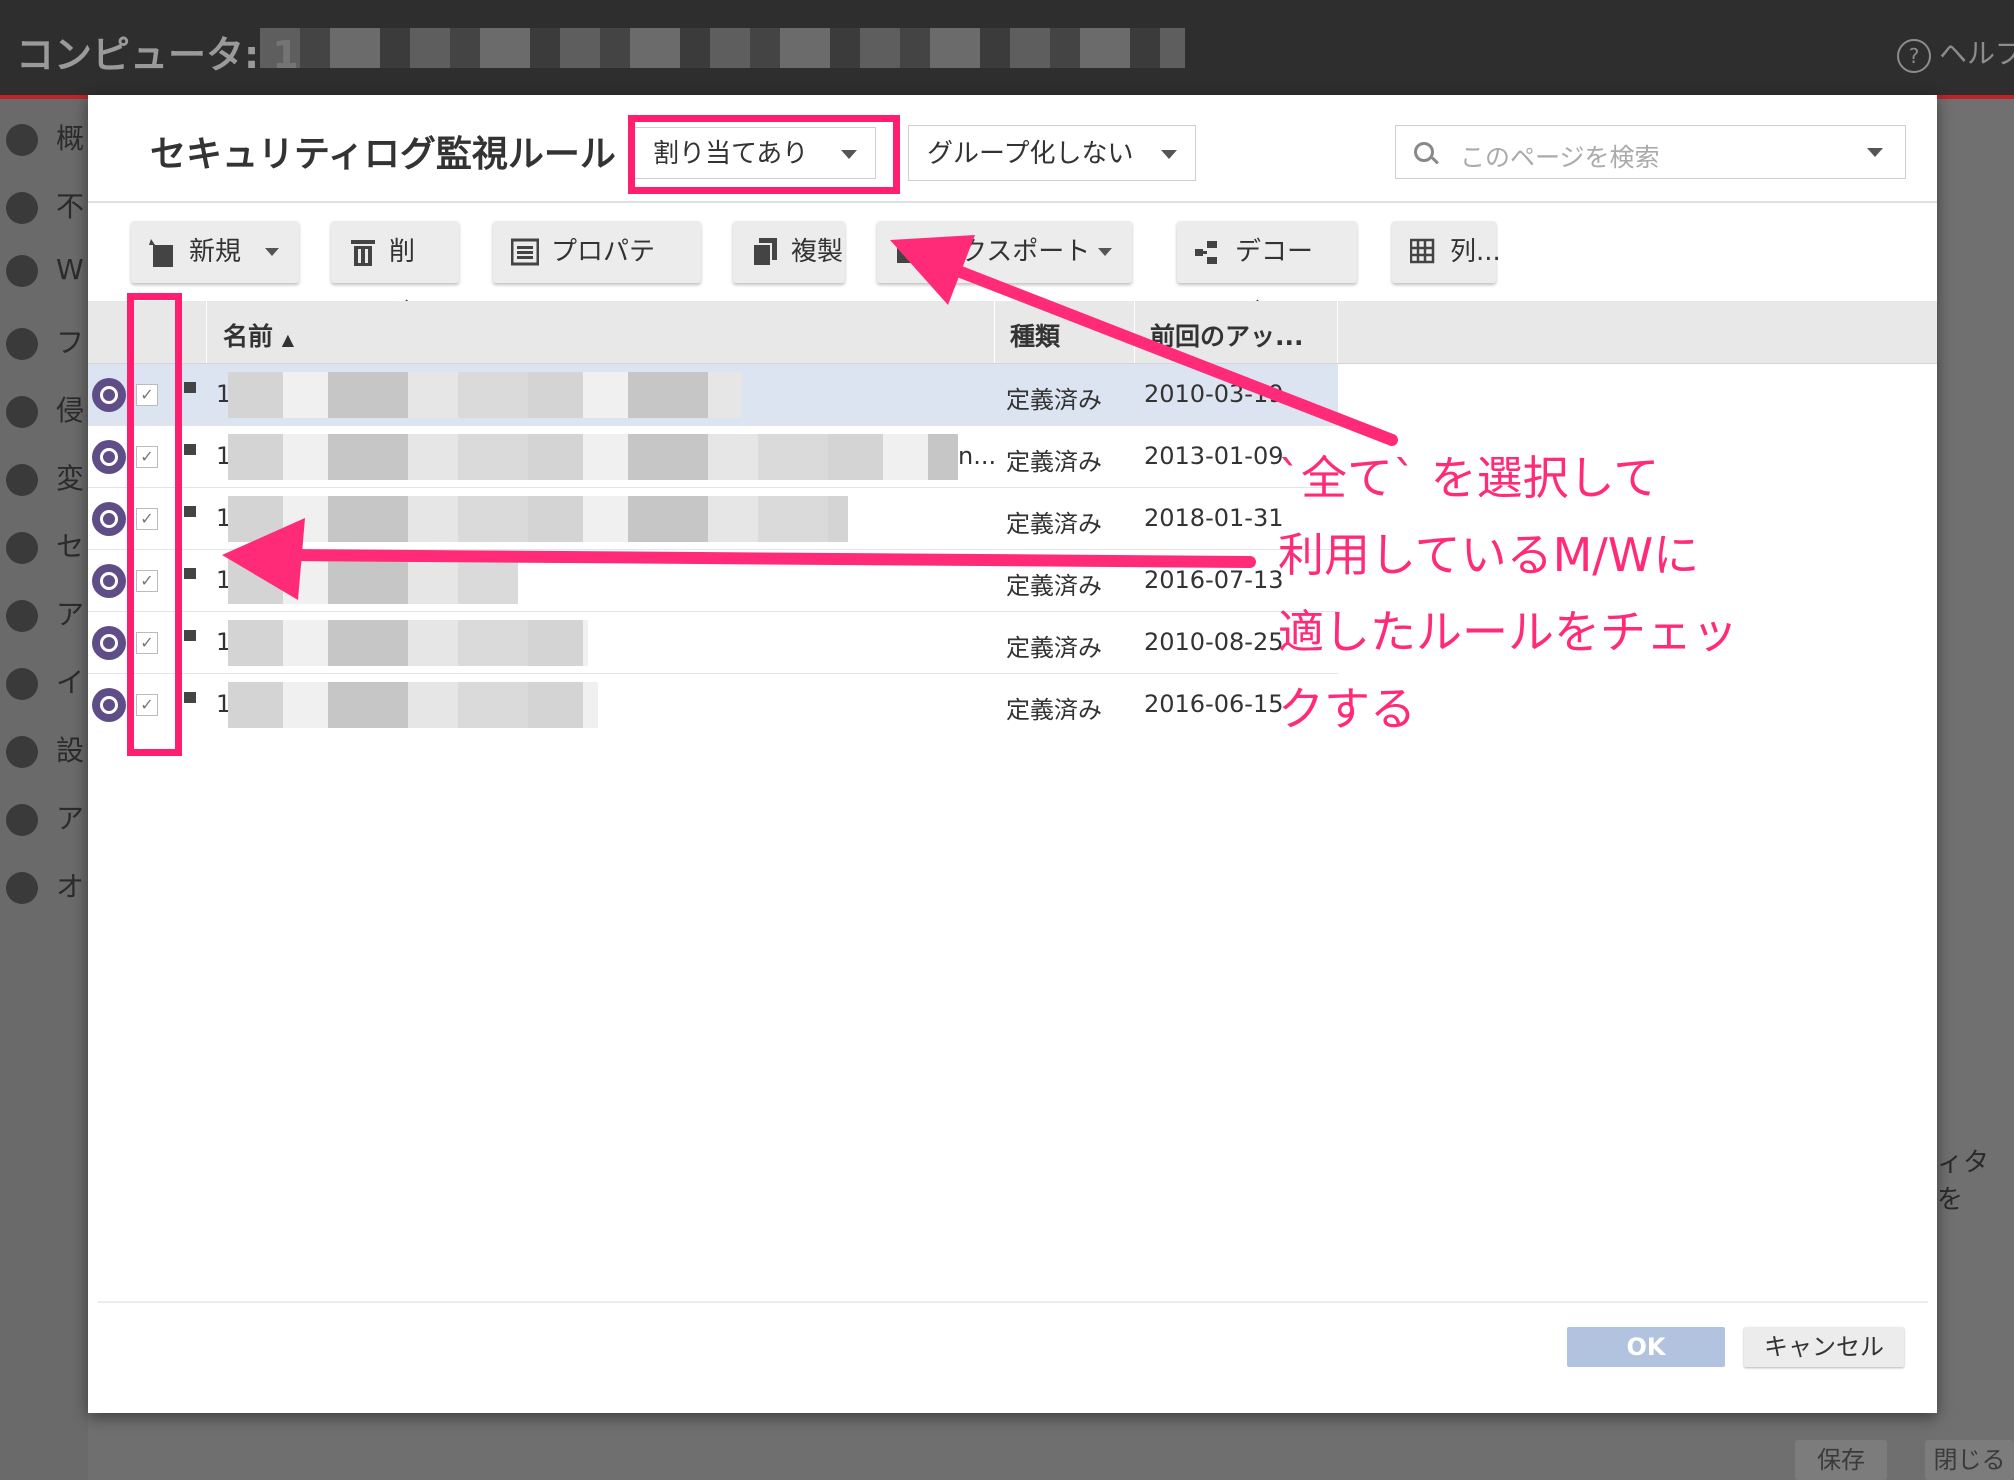  What do you see at coordinates (1163, 351) in the screenshot?
I see `arrow-to-toolbar` at bounding box center [1163, 351].